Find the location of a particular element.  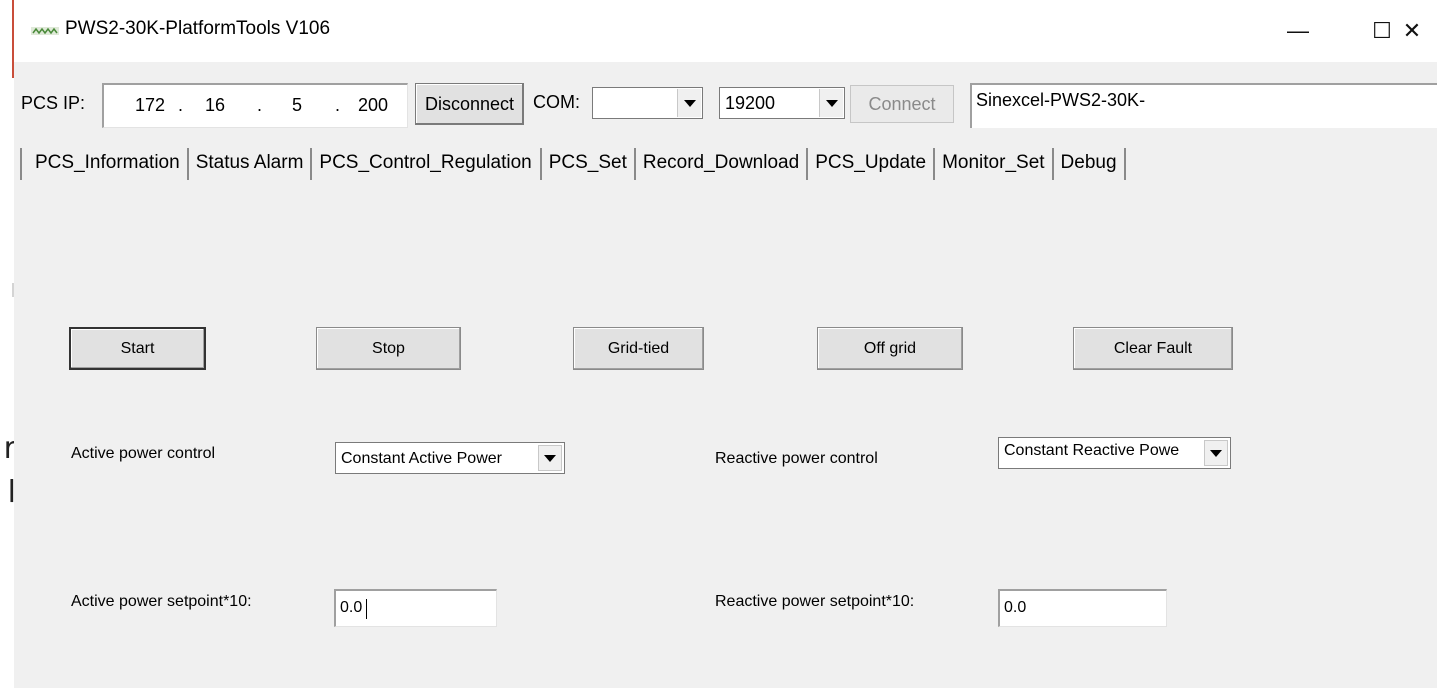

ip-octet-2: 16 is located at coordinates (215, 105).